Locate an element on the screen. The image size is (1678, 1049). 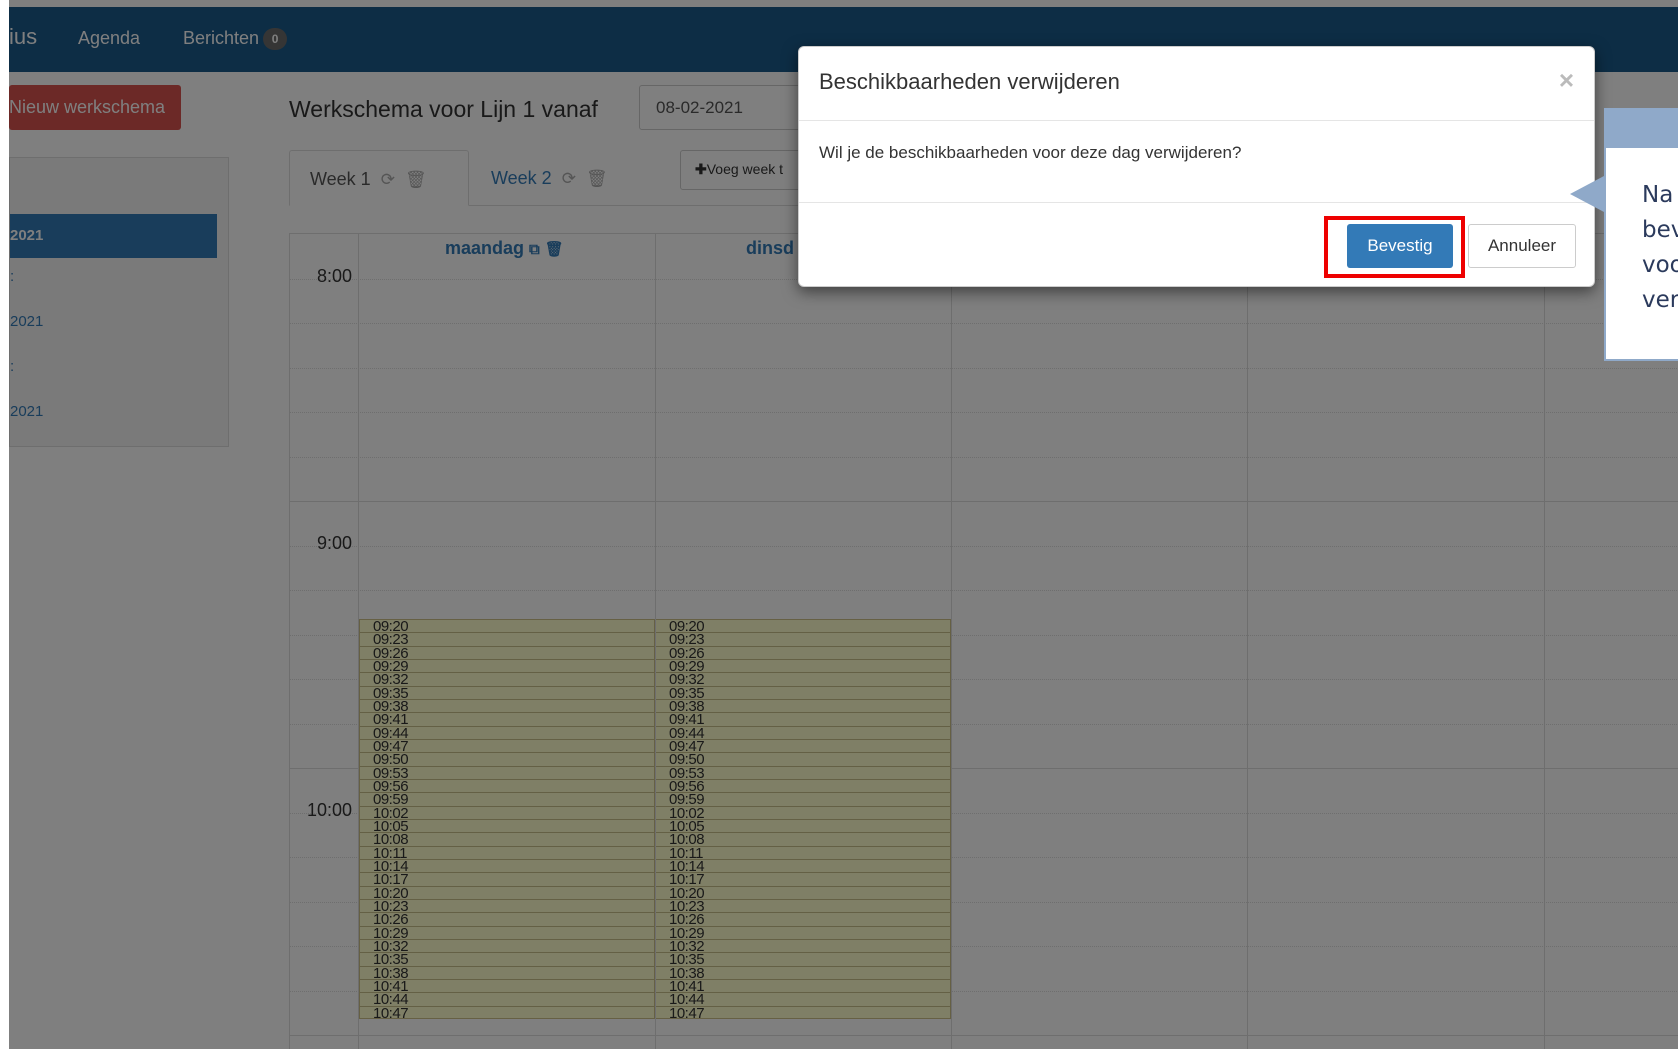
callout-header is located at coordinates (1641, 127).